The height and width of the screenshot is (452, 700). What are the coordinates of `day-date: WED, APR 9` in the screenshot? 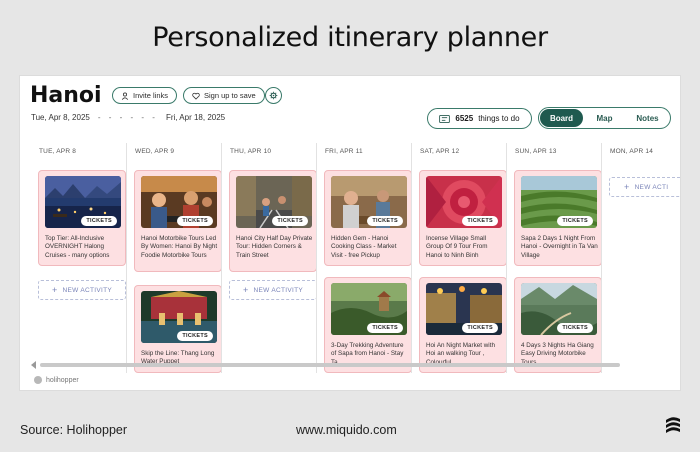 It's located at (155, 151).